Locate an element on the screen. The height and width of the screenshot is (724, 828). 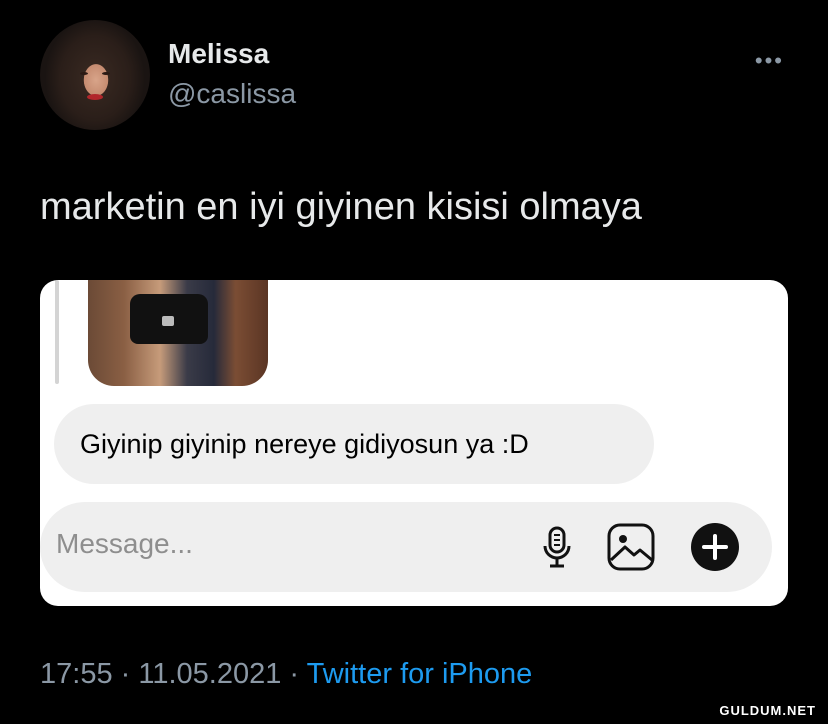
reply-indicator-line is located at coordinates (57, 332).